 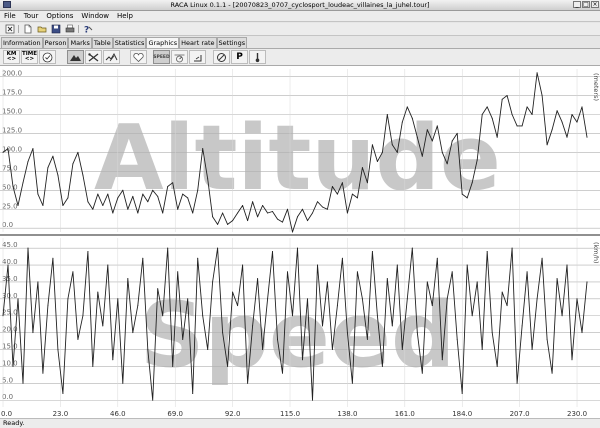 I want to click on open-folder-icon, so click(x=41, y=29).